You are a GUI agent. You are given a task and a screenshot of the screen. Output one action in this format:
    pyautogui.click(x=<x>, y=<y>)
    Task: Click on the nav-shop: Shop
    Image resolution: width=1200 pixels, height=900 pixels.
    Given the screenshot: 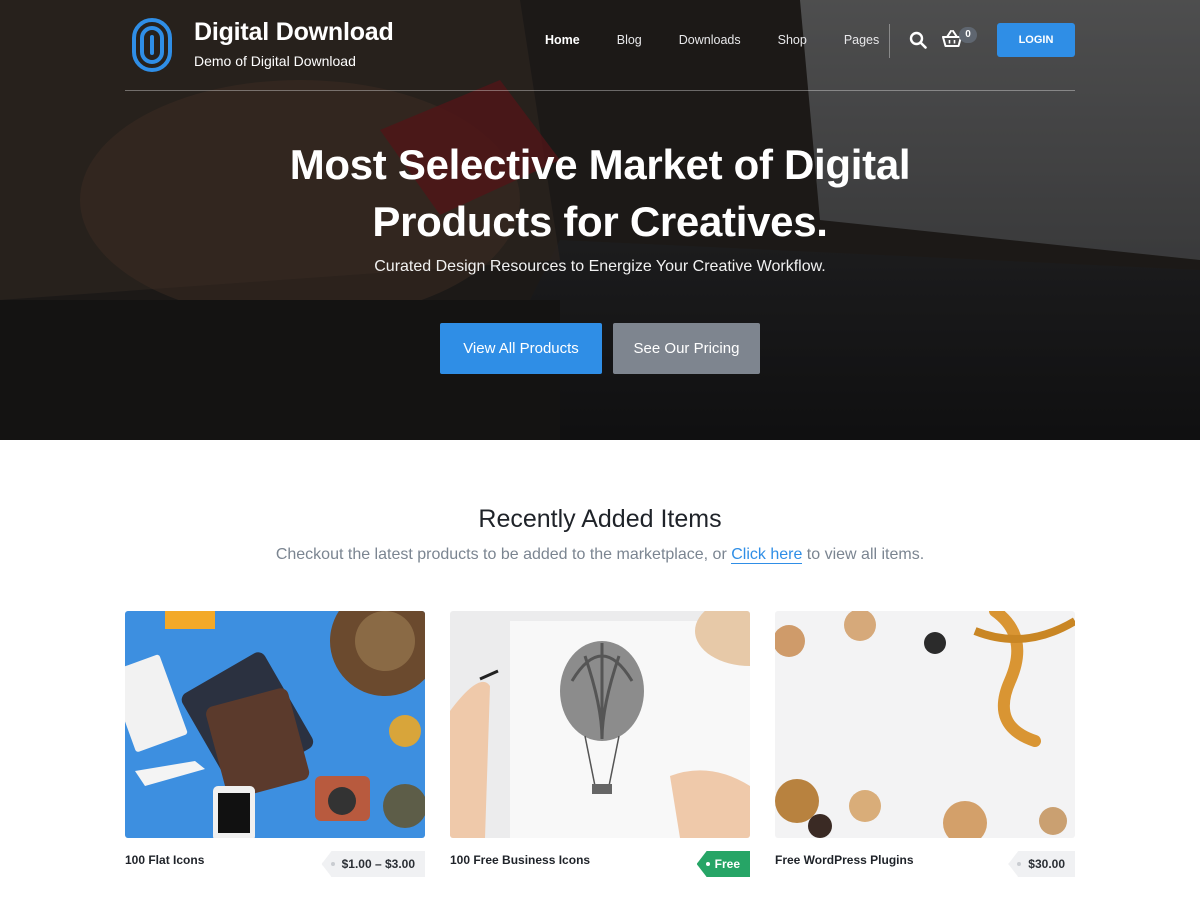 What is the action you would take?
    pyautogui.click(x=792, y=40)
    